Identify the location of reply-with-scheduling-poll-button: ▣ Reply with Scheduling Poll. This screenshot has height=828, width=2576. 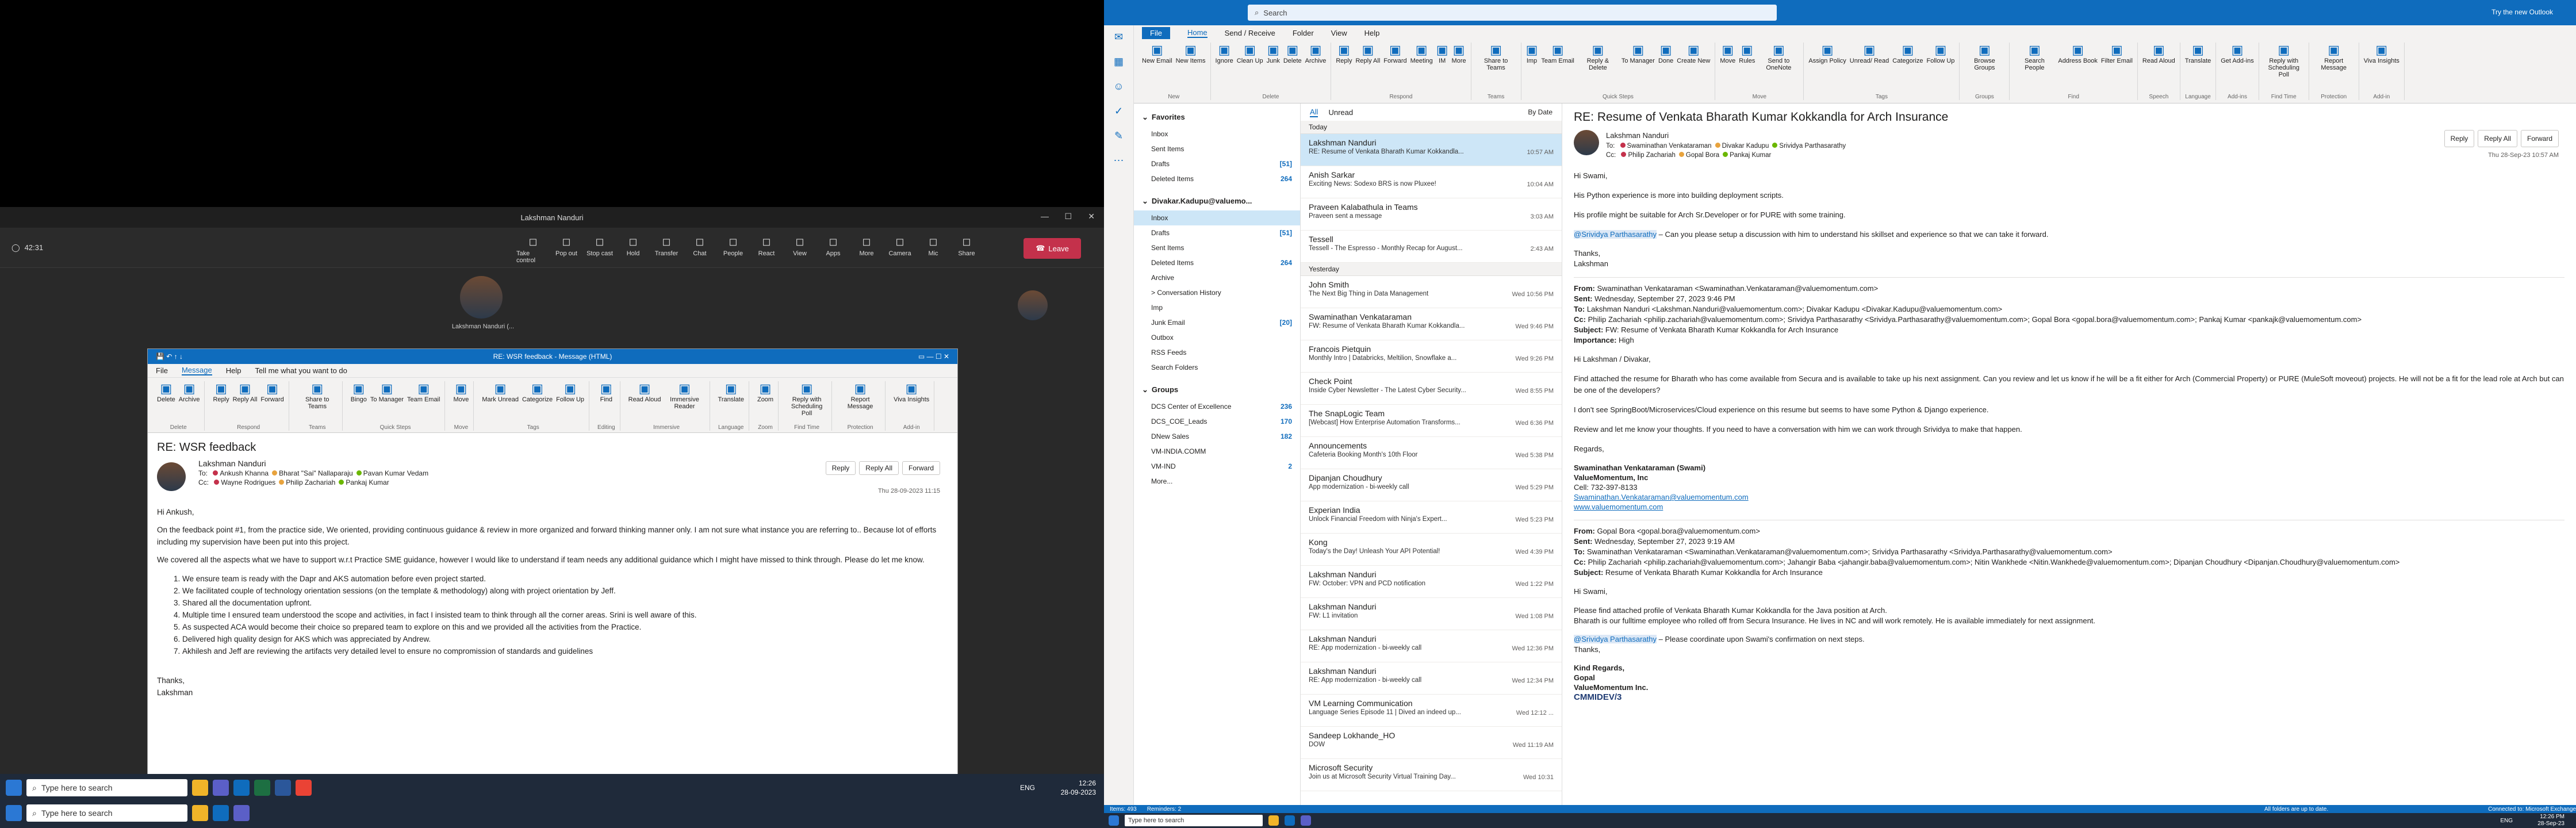
(2284, 60).